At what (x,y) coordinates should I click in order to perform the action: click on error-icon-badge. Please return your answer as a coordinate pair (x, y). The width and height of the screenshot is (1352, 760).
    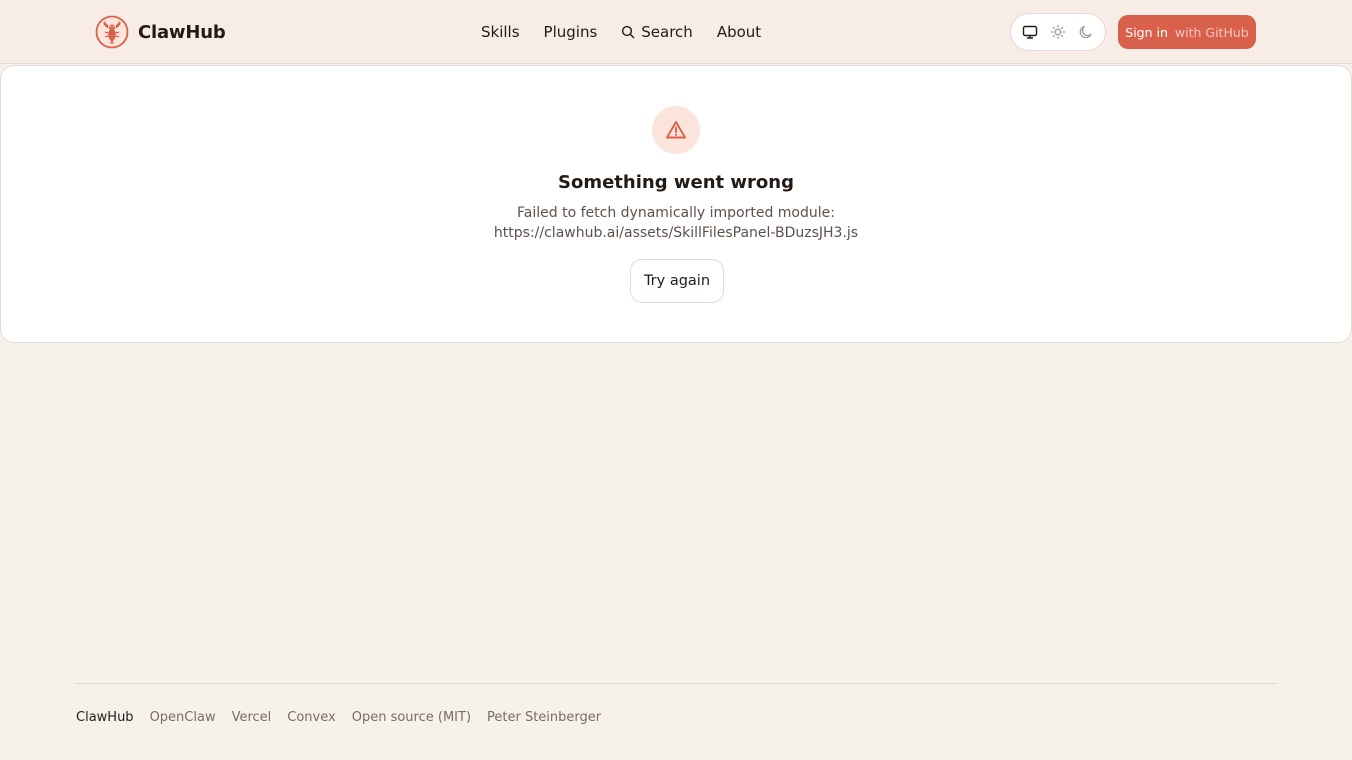
    Looking at the image, I should click on (676, 130).